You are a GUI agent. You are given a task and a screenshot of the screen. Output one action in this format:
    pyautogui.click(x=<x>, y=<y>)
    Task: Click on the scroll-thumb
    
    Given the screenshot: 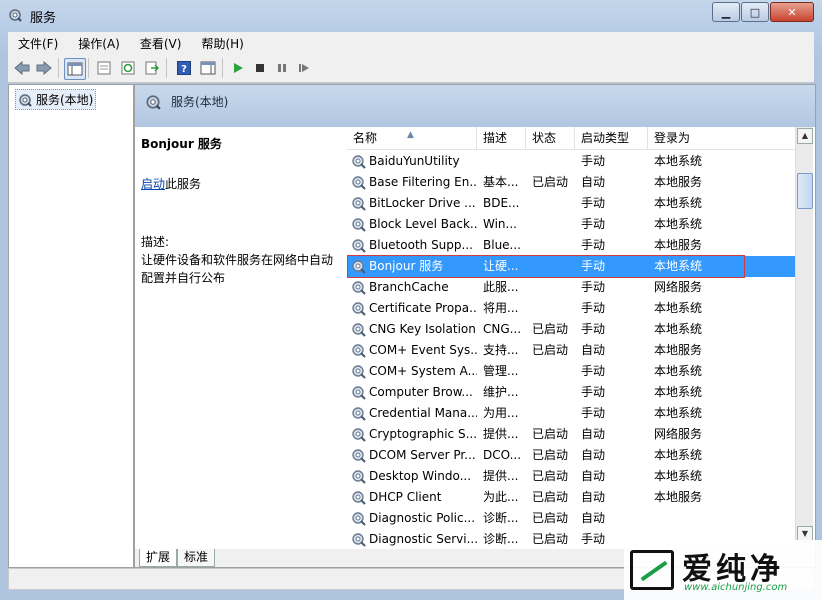 What is the action you would take?
    pyautogui.click(x=805, y=191)
    